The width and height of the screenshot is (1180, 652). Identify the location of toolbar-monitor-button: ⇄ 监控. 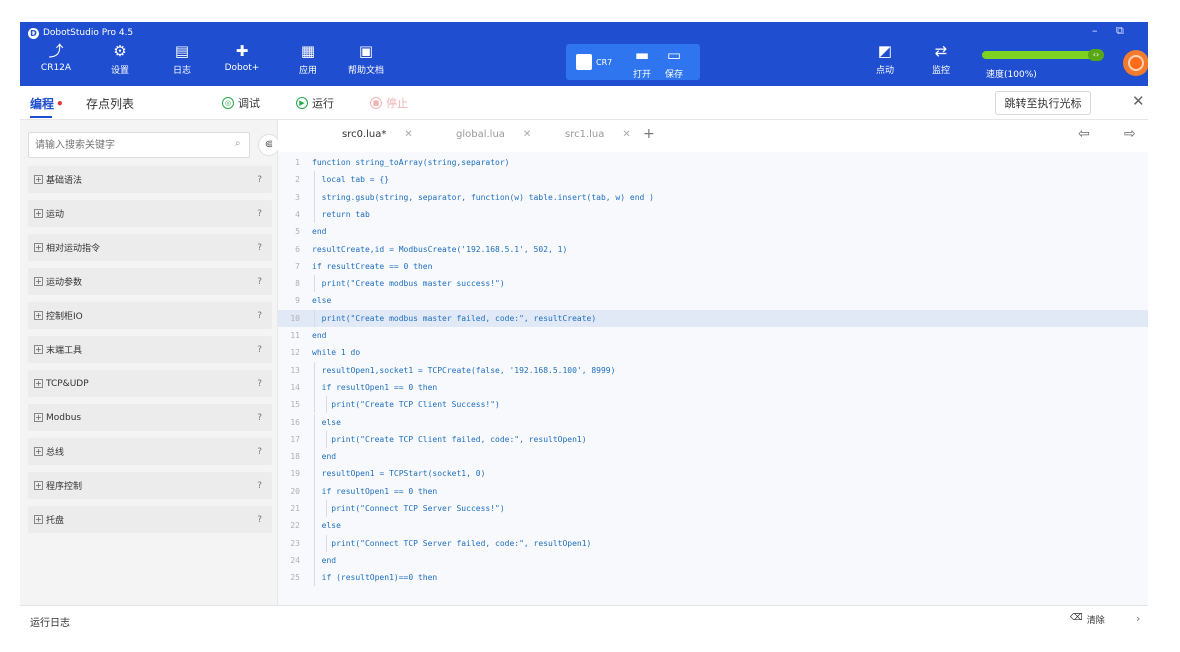
(941, 62).